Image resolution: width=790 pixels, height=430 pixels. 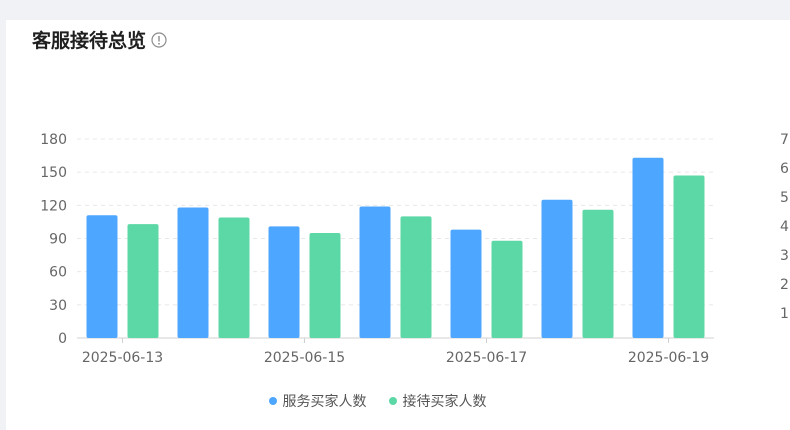 I want to click on legend-item-series-1: 服务买家人数, so click(x=317, y=401).